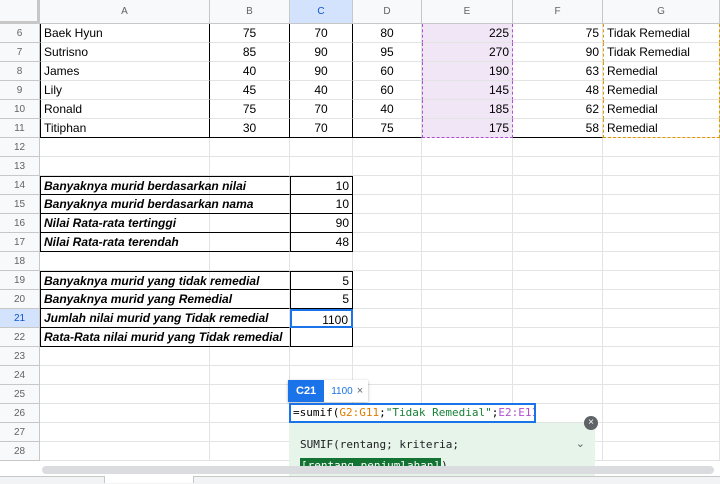 This screenshot has height=484, width=720. Describe the element at coordinates (20, 375) in the screenshot. I see `row-header-24: 24` at that location.